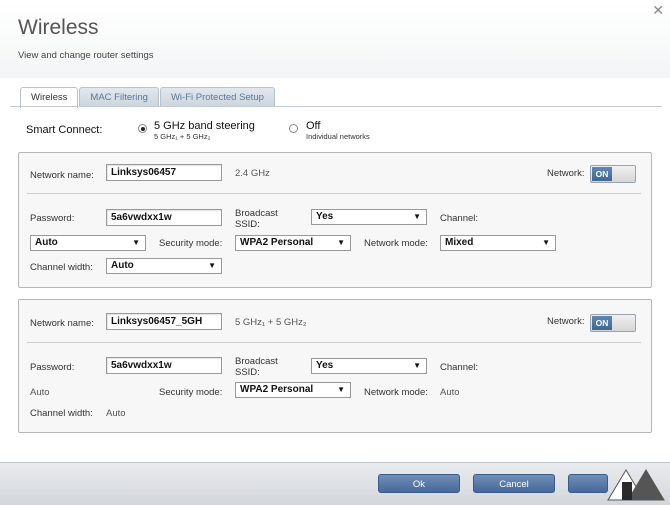 The width and height of the screenshot is (670, 505). What do you see at coordinates (498, 243) in the screenshot?
I see `network-mode-select: Mixed ▼` at bounding box center [498, 243].